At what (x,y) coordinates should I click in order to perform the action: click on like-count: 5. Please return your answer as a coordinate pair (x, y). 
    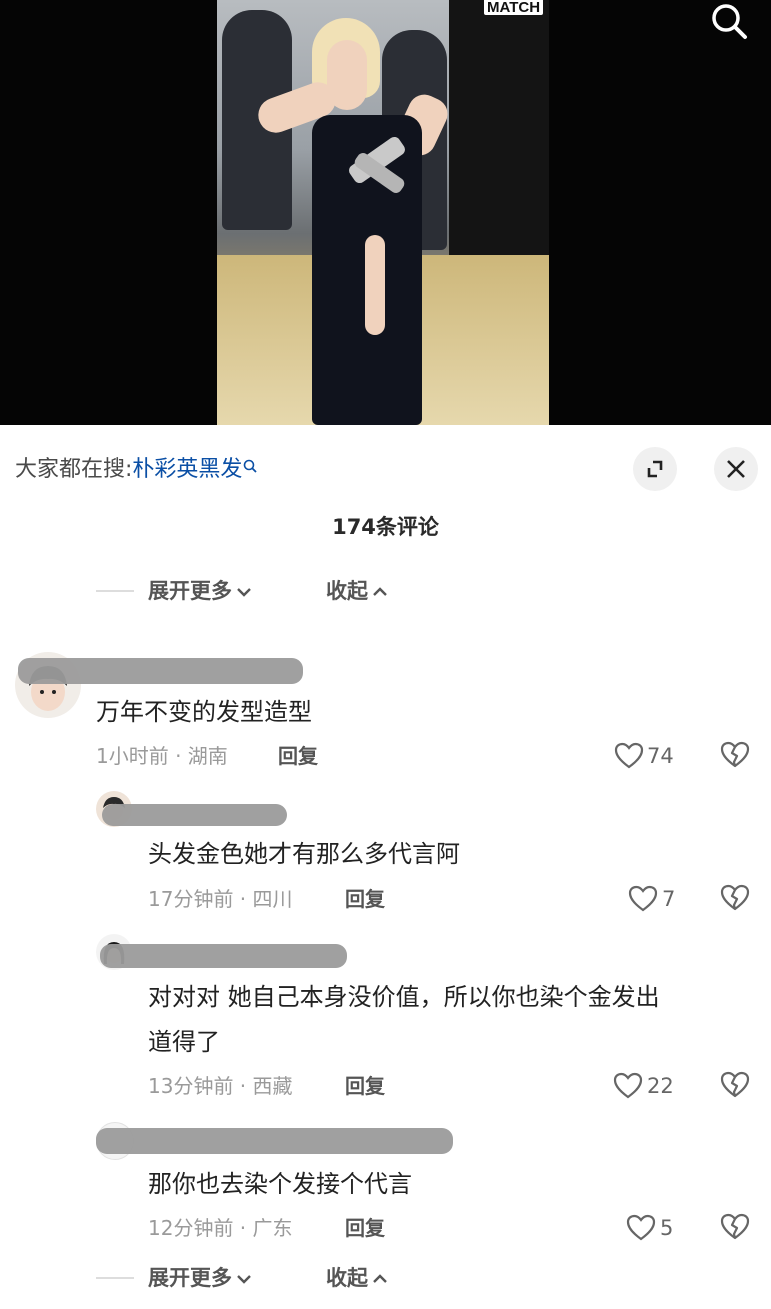
    Looking at the image, I should click on (667, 1228).